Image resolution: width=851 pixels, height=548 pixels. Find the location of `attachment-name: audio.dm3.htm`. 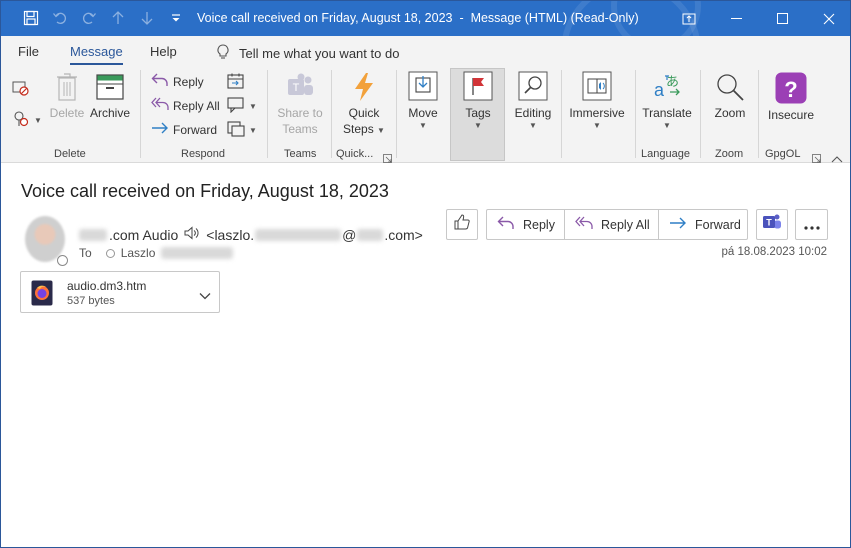

attachment-name: audio.dm3.htm is located at coordinates (107, 286).